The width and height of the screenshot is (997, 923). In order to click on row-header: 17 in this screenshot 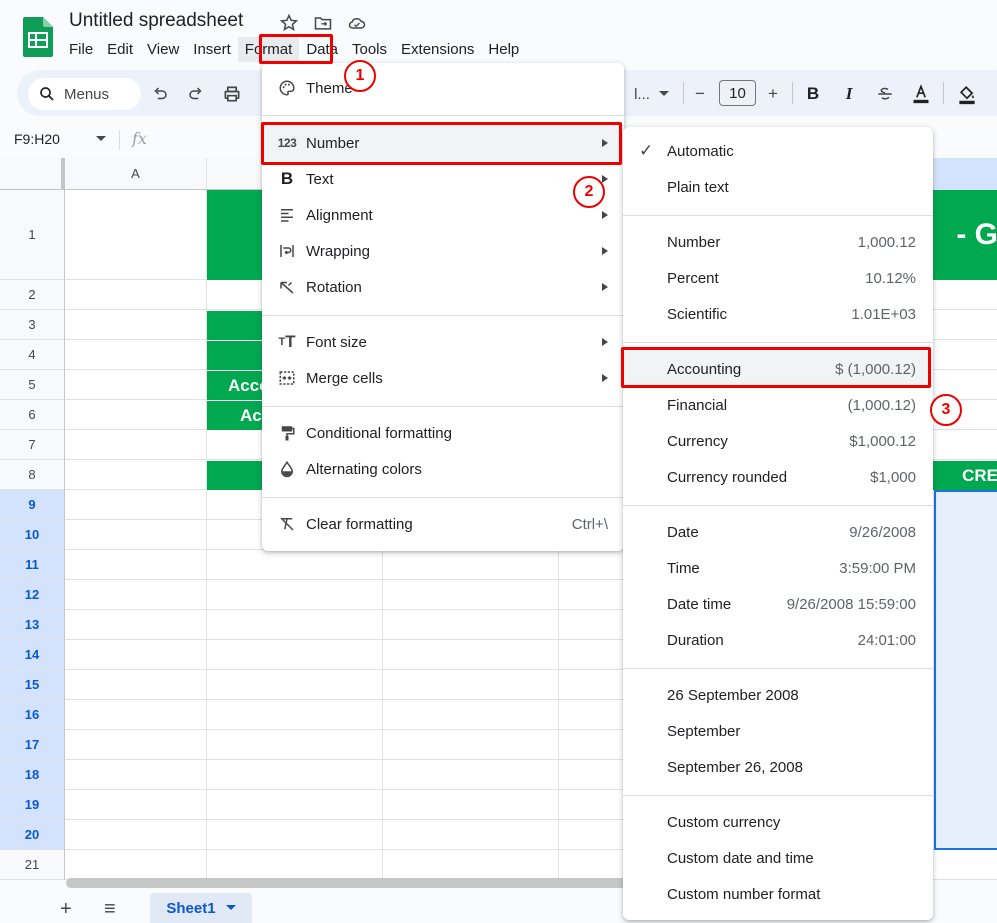, I will do `click(32, 745)`.